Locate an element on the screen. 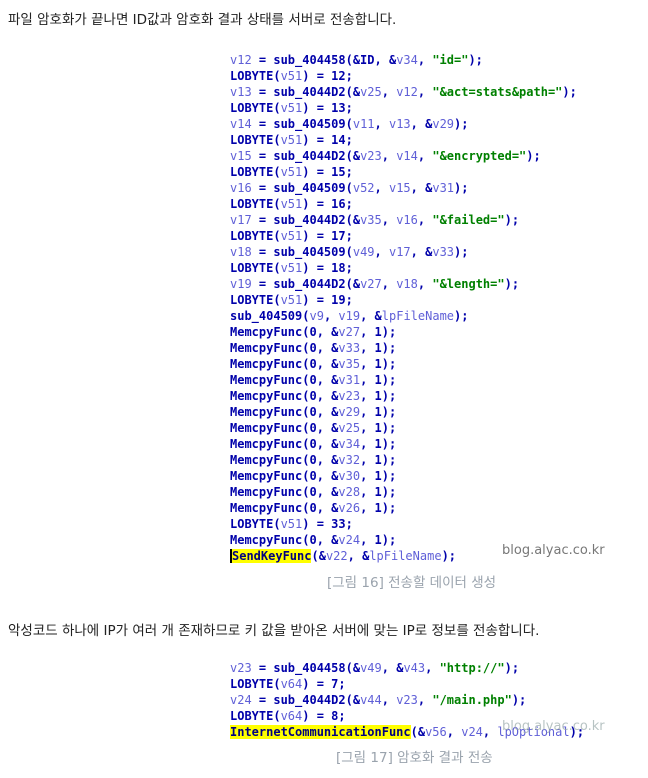 This screenshot has width=648, height=778. code-variable: v19 is located at coordinates (241, 284).